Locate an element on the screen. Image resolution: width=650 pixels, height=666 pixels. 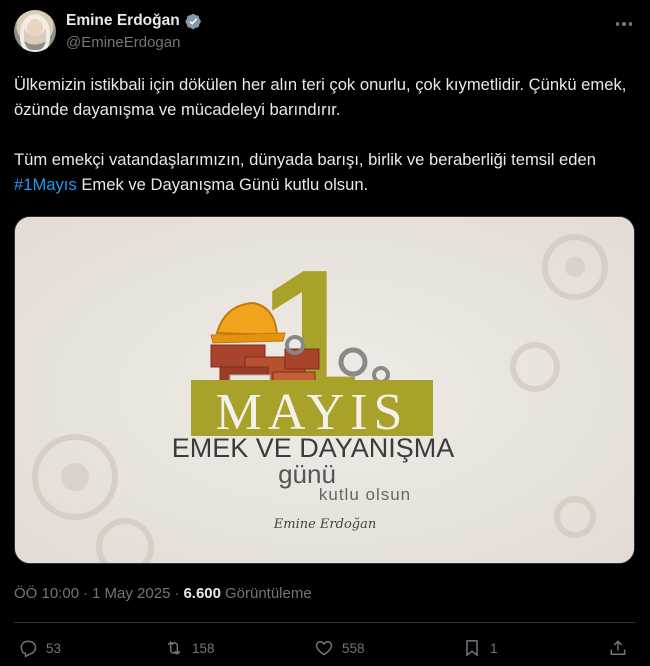
tweet-header: Emine Erdoğan @EmineErdogan is located at coordinates (325, 34).